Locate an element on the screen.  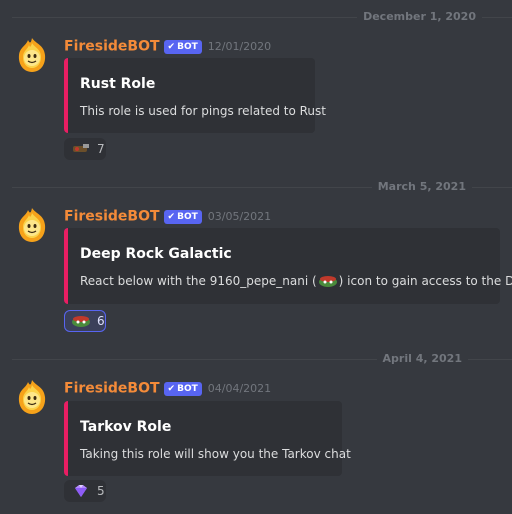
date-divider: December 1, 2020 is located at coordinates (262, 17).